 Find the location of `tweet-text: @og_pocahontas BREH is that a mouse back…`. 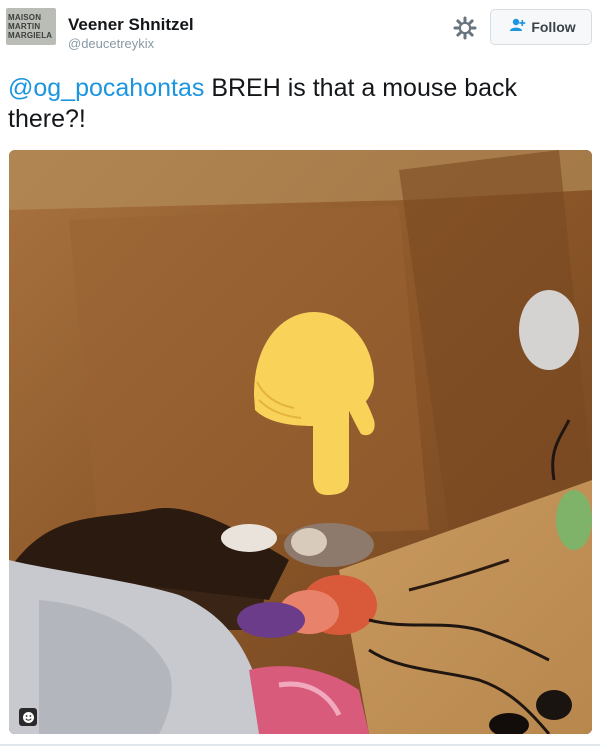

tweet-text: @og_pocahontas BREH is that a mouse back… is located at coordinates (298, 104).